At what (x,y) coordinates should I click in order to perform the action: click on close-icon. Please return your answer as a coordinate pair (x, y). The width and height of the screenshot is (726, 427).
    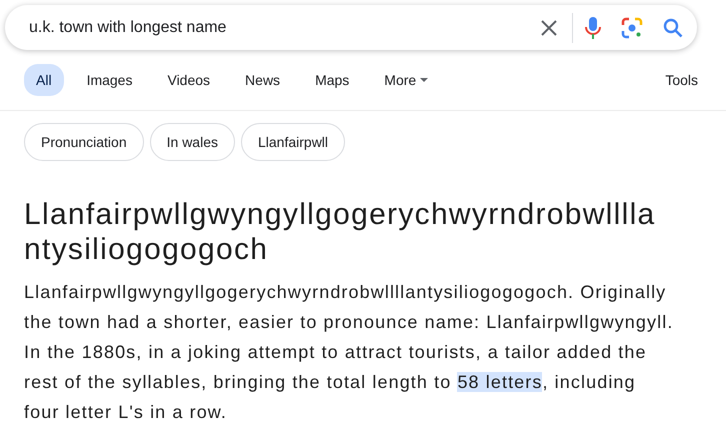
    Looking at the image, I should click on (549, 27).